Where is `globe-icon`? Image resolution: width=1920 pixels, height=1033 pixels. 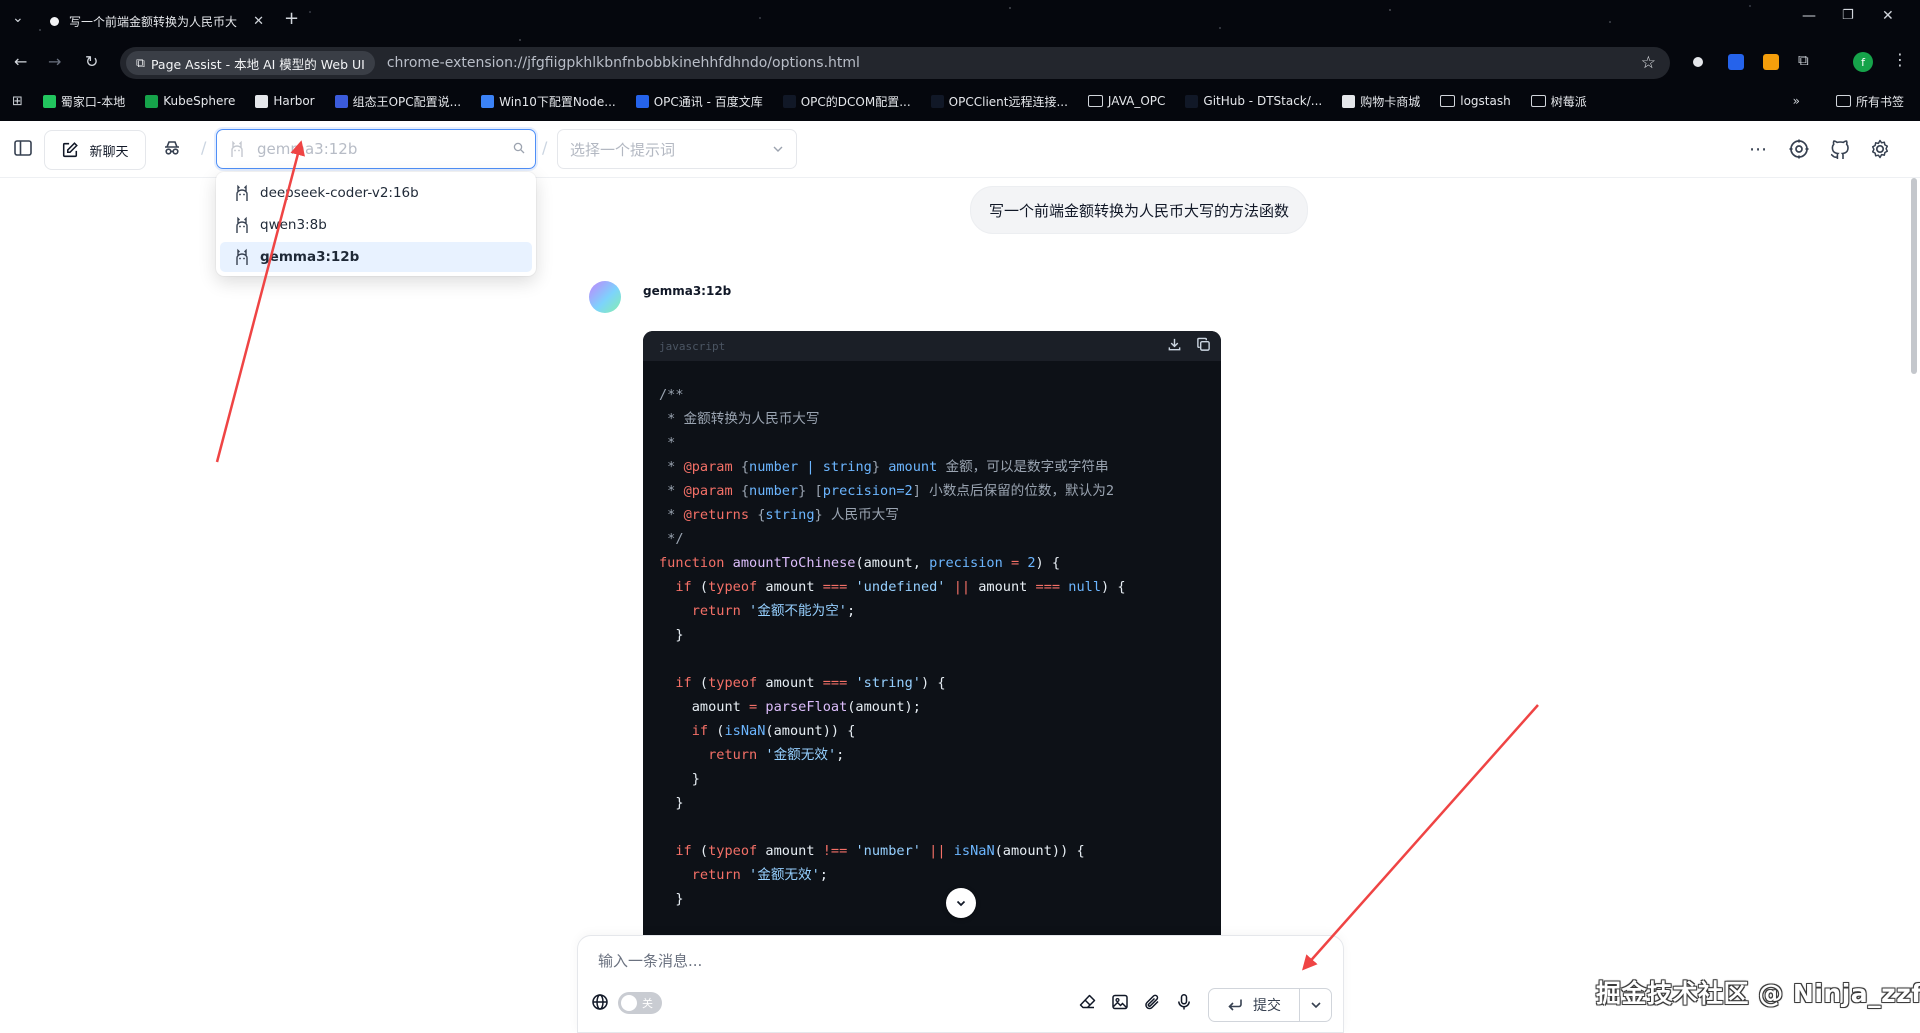 globe-icon is located at coordinates (600, 1002).